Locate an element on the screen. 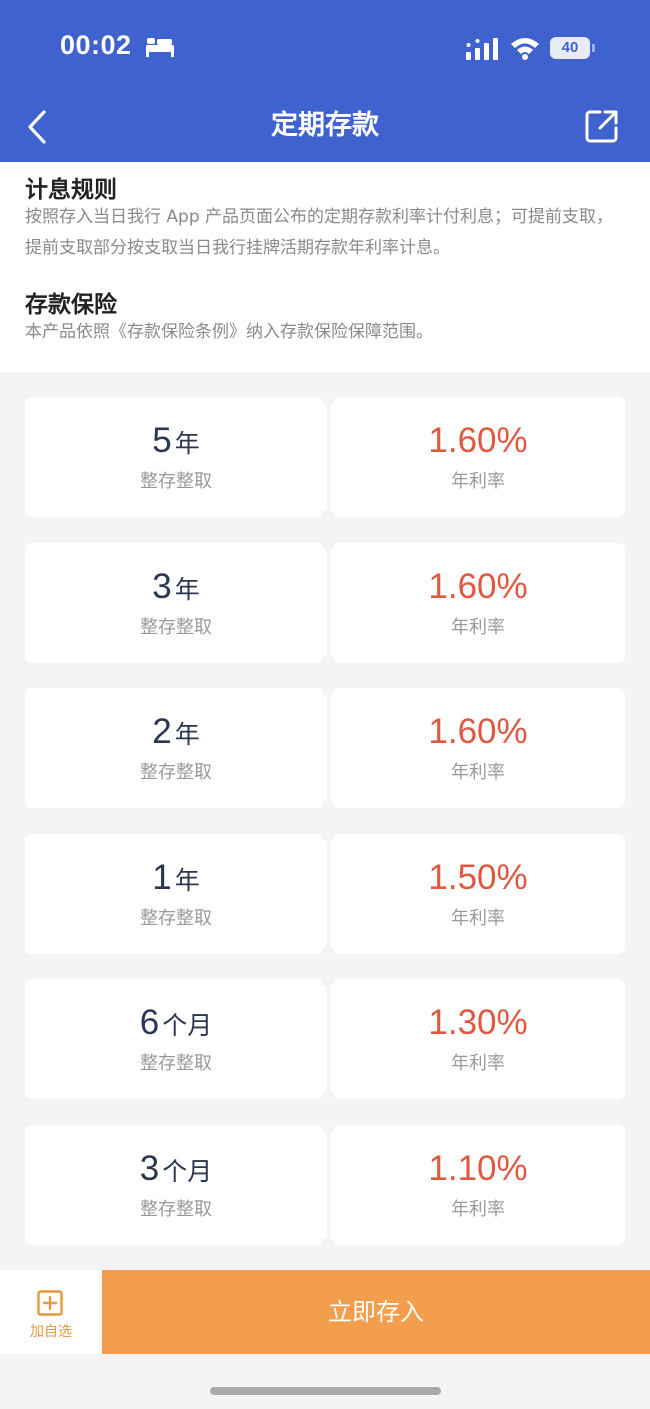  header: 00:02 40 定期存款 is located at coordinates (325, 81).